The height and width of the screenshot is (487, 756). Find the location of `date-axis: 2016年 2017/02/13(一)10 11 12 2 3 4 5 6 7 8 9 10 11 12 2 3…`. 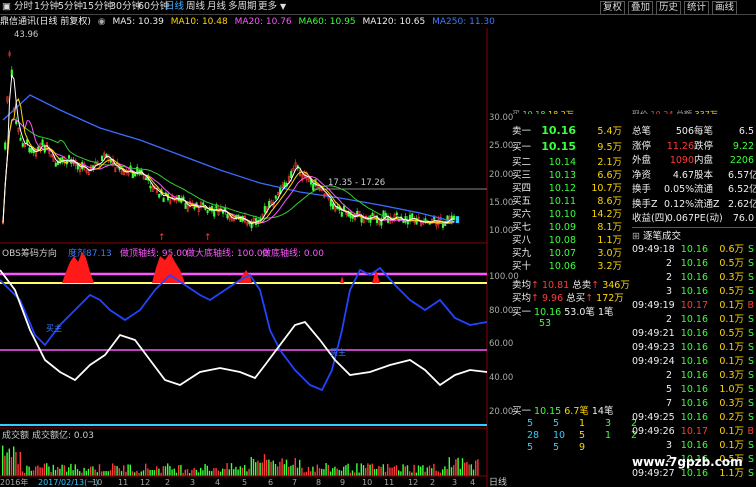

date-axis: 2016年 2017/02/13(一)10 11 12 2 3 4 5 6 7 8 9 10 11 12 2 3… is located at coordinates (237, 482).